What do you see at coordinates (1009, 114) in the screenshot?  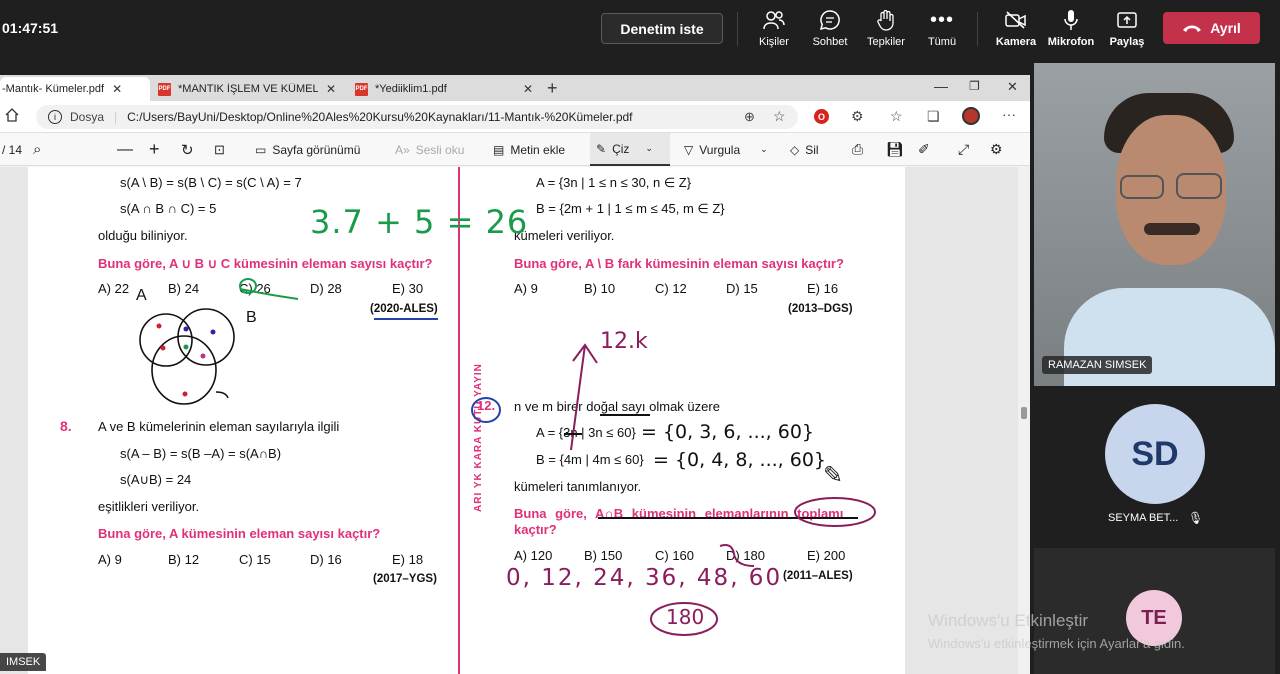 I see `settings-more-icon: ···` at bounding box center [1009, 114].